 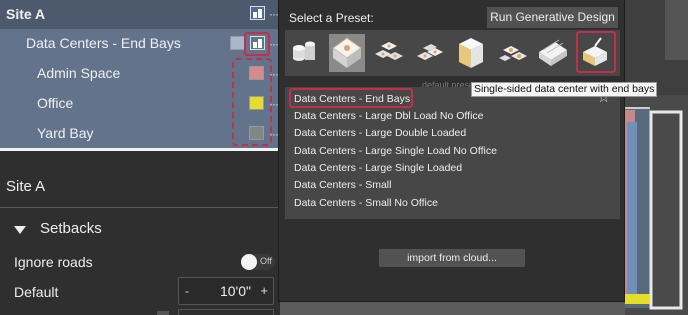 I want to click on collapse-triangle-icon, so click(x=20, y=230).